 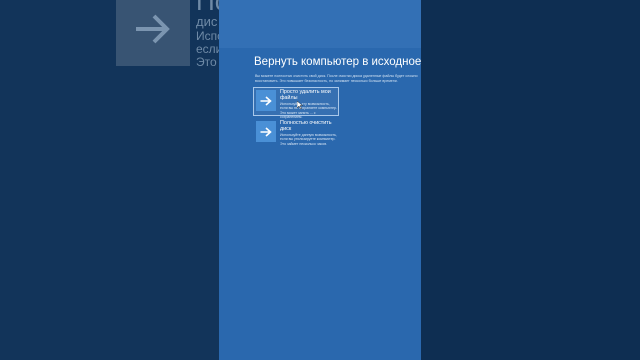 I want to click on option-title: Просто удалить мои файлы, so click(x=305, y=95).